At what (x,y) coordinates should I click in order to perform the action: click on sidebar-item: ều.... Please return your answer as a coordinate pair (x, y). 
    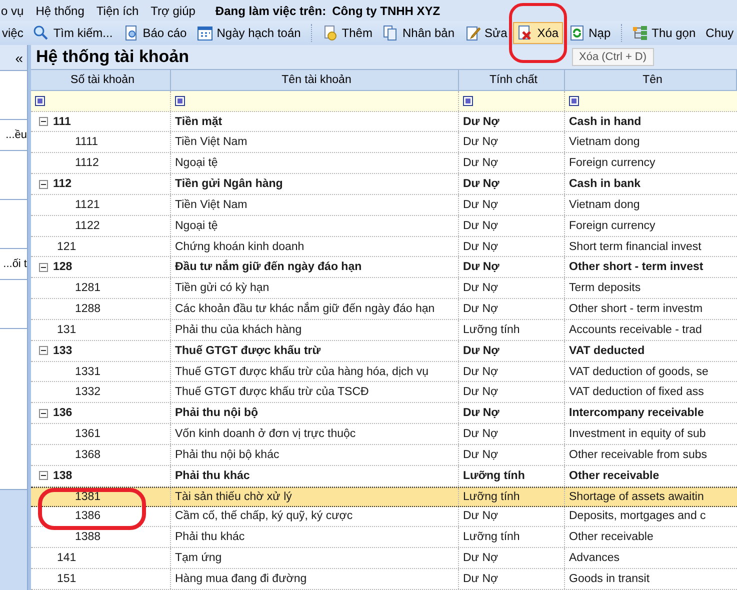
    Looking at the image, I should click on (13, 135).